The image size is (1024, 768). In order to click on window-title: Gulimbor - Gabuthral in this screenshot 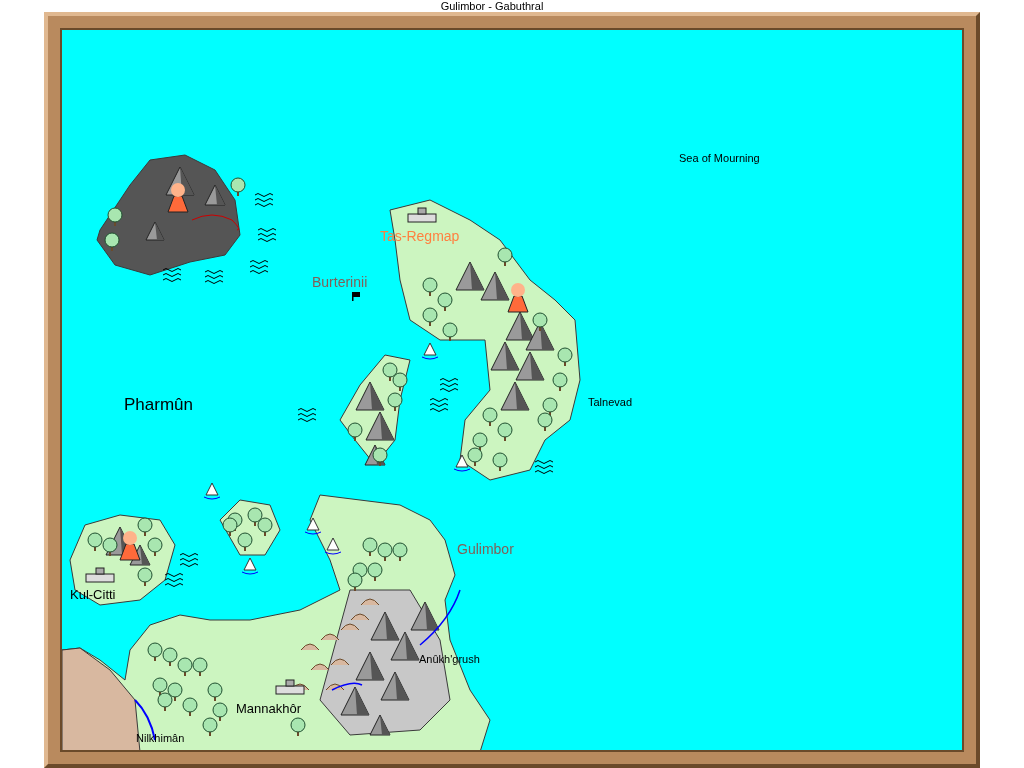, I will do `click(492, 6)`.